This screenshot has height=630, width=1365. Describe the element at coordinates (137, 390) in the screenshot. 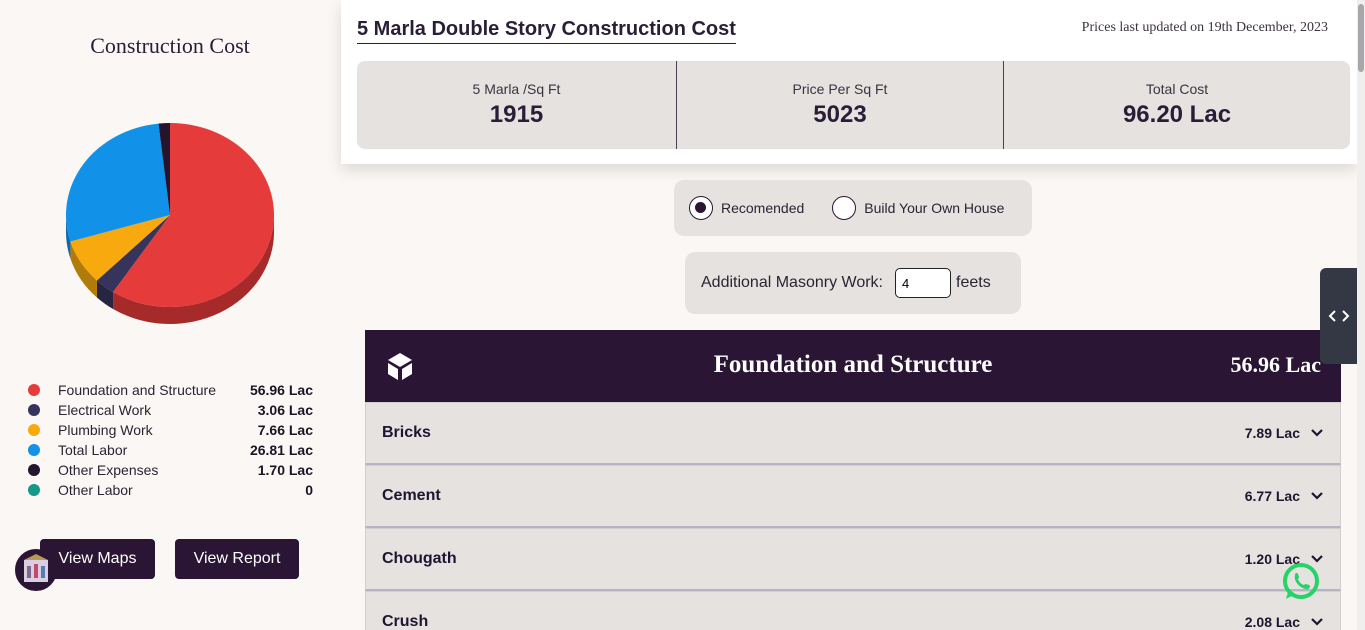

I see `legend-label: Foundation and Structure` at that location.